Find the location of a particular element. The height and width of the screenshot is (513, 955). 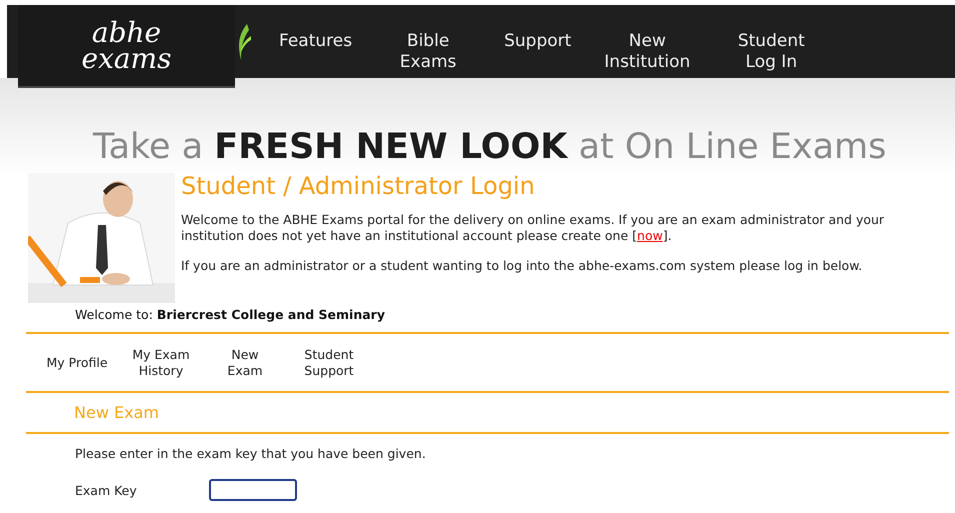

nav-link: Features is located at coordinates (315, 52).